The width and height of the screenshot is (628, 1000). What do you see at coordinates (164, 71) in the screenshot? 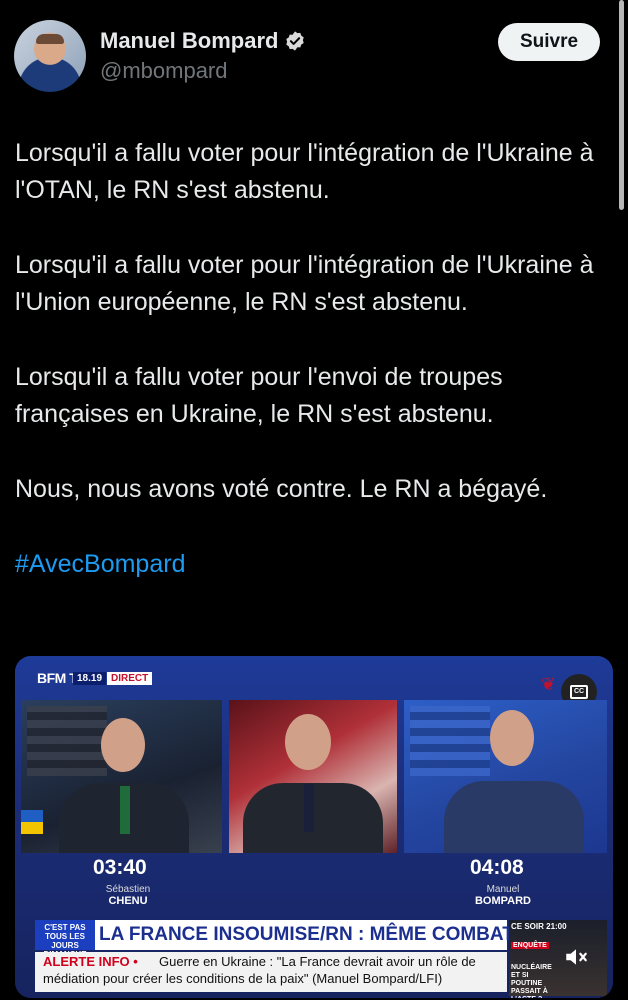
I see `author-handle: @mbompard` at bounding box center [164, 71].